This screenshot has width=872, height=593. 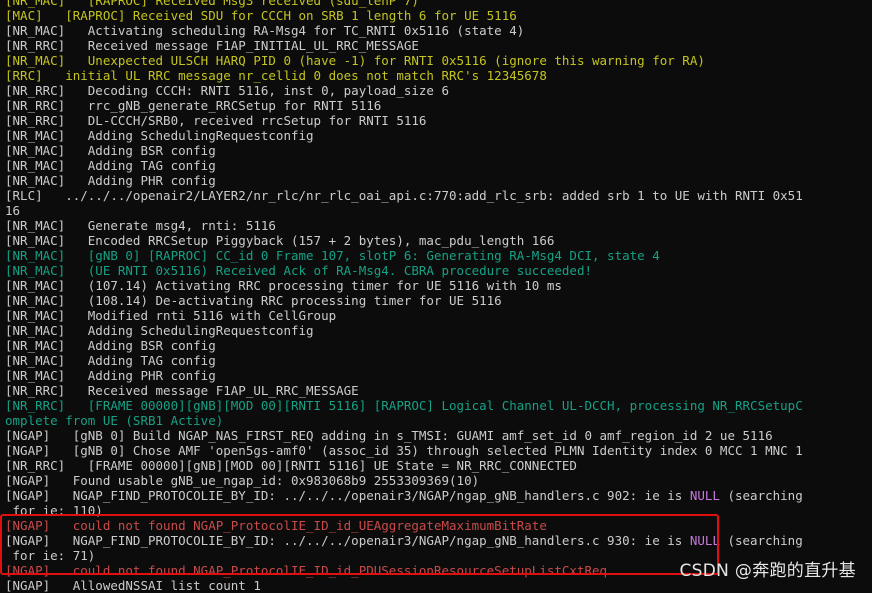 What do you see at coordinates (13, 210) in the screenshot?
I see `log-text: 16` at bounding box center [13, 210].